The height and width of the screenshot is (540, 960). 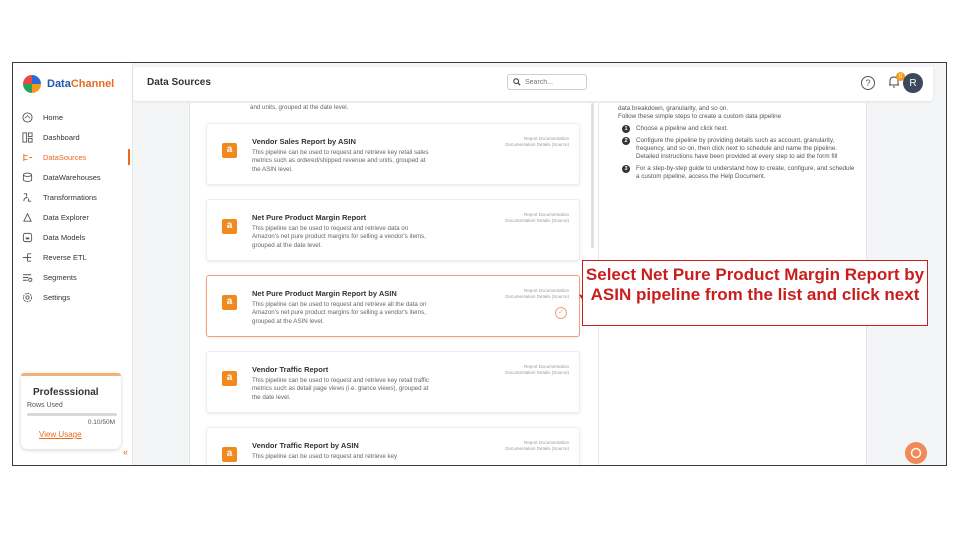 I want to click on logo-icon, so click(x=32, y=84).